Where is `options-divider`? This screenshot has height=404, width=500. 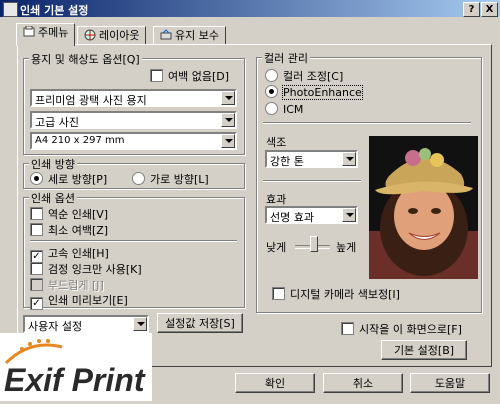
options-divider is located at coordinates (133, 241).